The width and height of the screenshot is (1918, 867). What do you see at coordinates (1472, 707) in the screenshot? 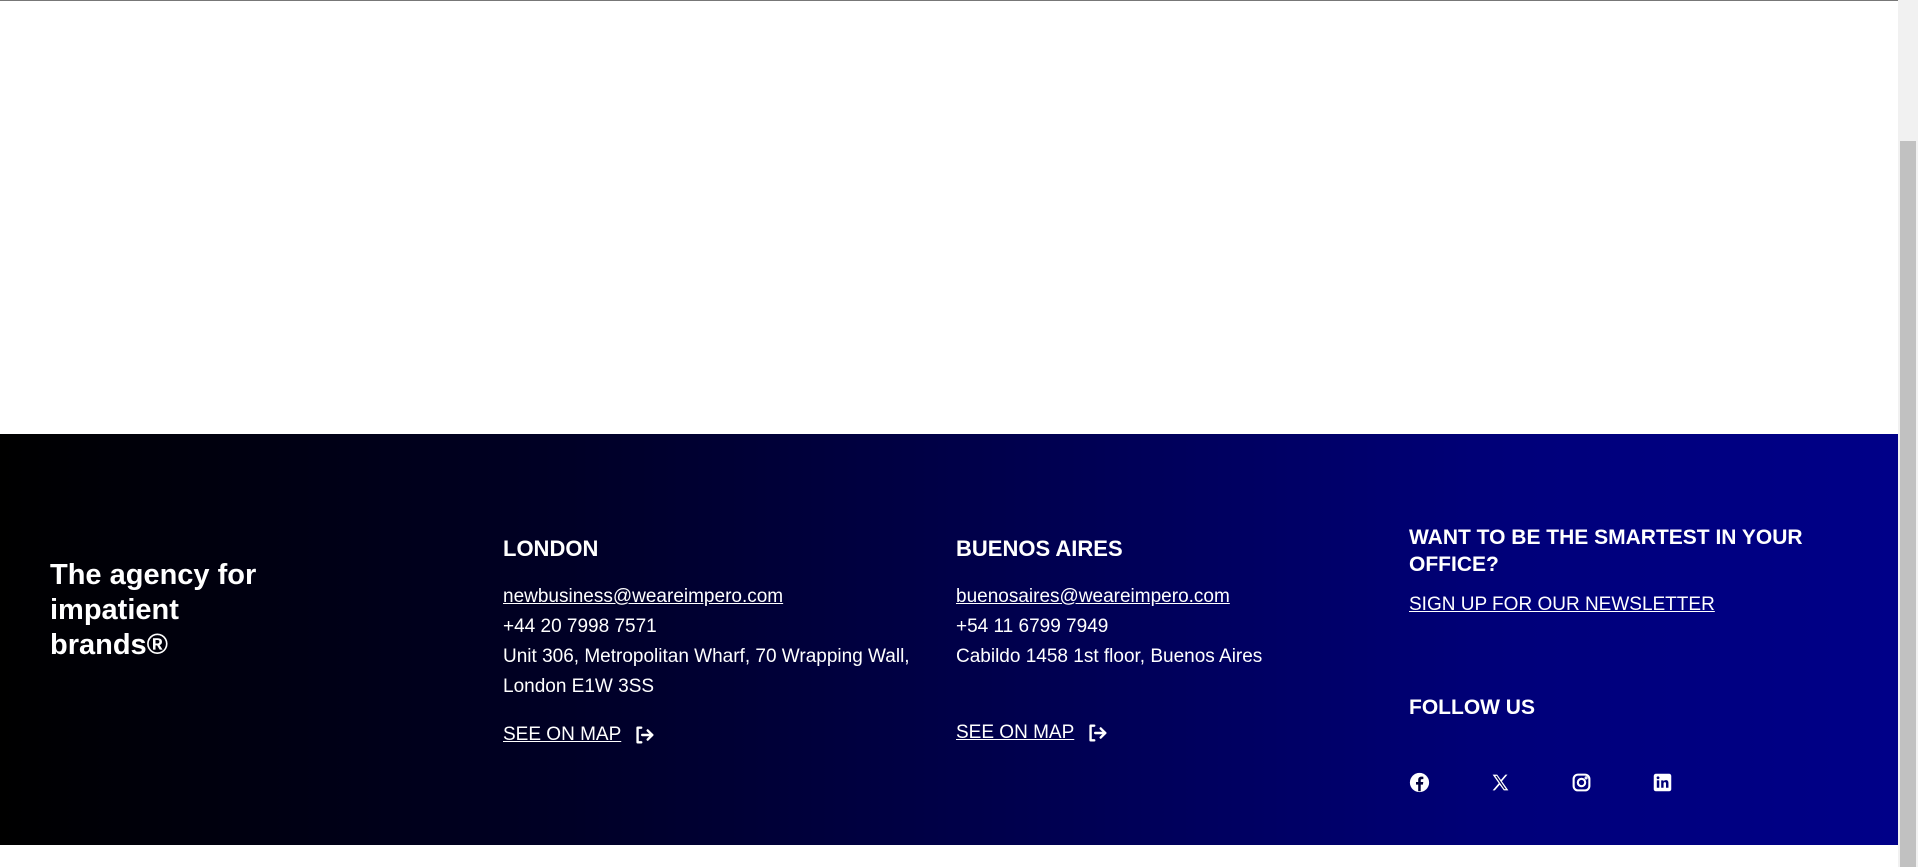
I see `follow-us-title: FOLLOW US` at bounding box center [1472, 707].